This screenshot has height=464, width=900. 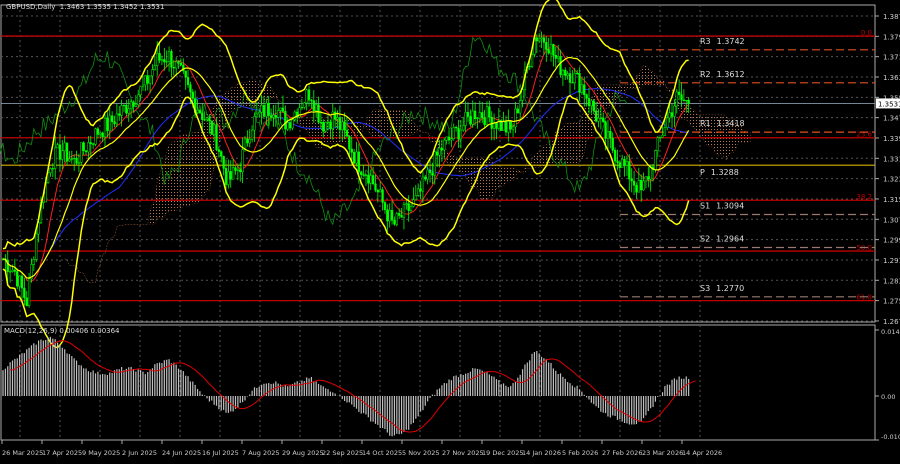 What do you see at coordinates (731, 74) in the screenshot?
I see `pivot-value: 1.3612` at bounding box center [731, 74].